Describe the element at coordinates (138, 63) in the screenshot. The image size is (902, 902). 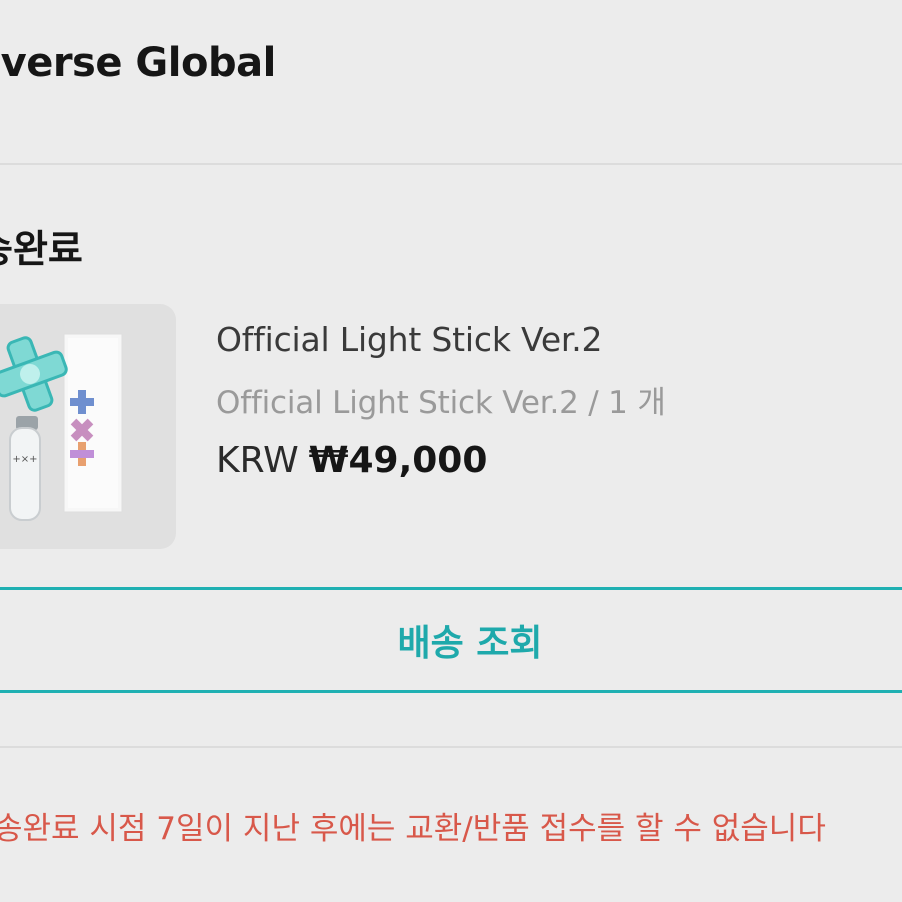
I see `page-title: everse Global` at that location.